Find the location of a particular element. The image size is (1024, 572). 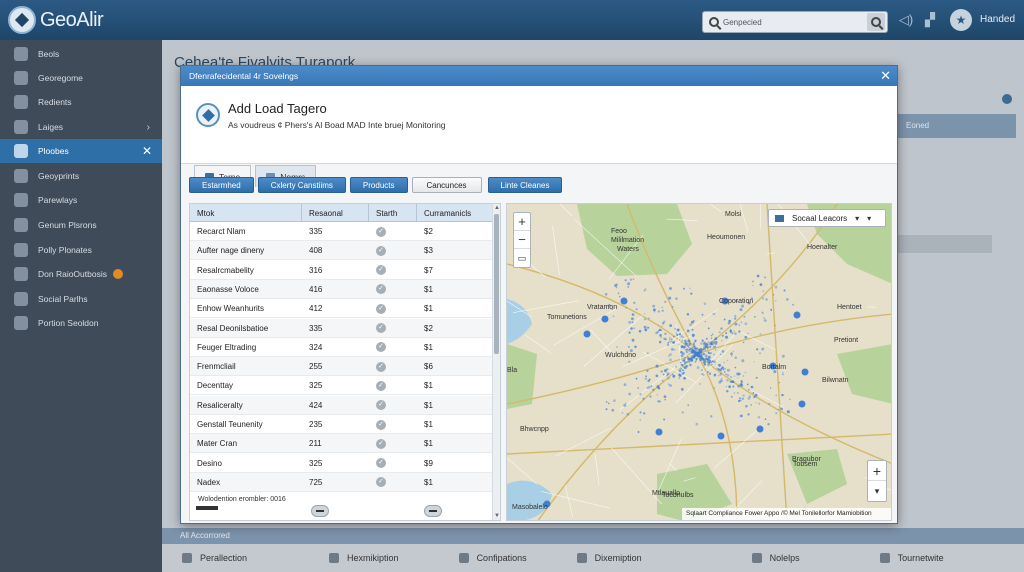

sidebar-item-beols: Beols is located at coordinates (81, 54).